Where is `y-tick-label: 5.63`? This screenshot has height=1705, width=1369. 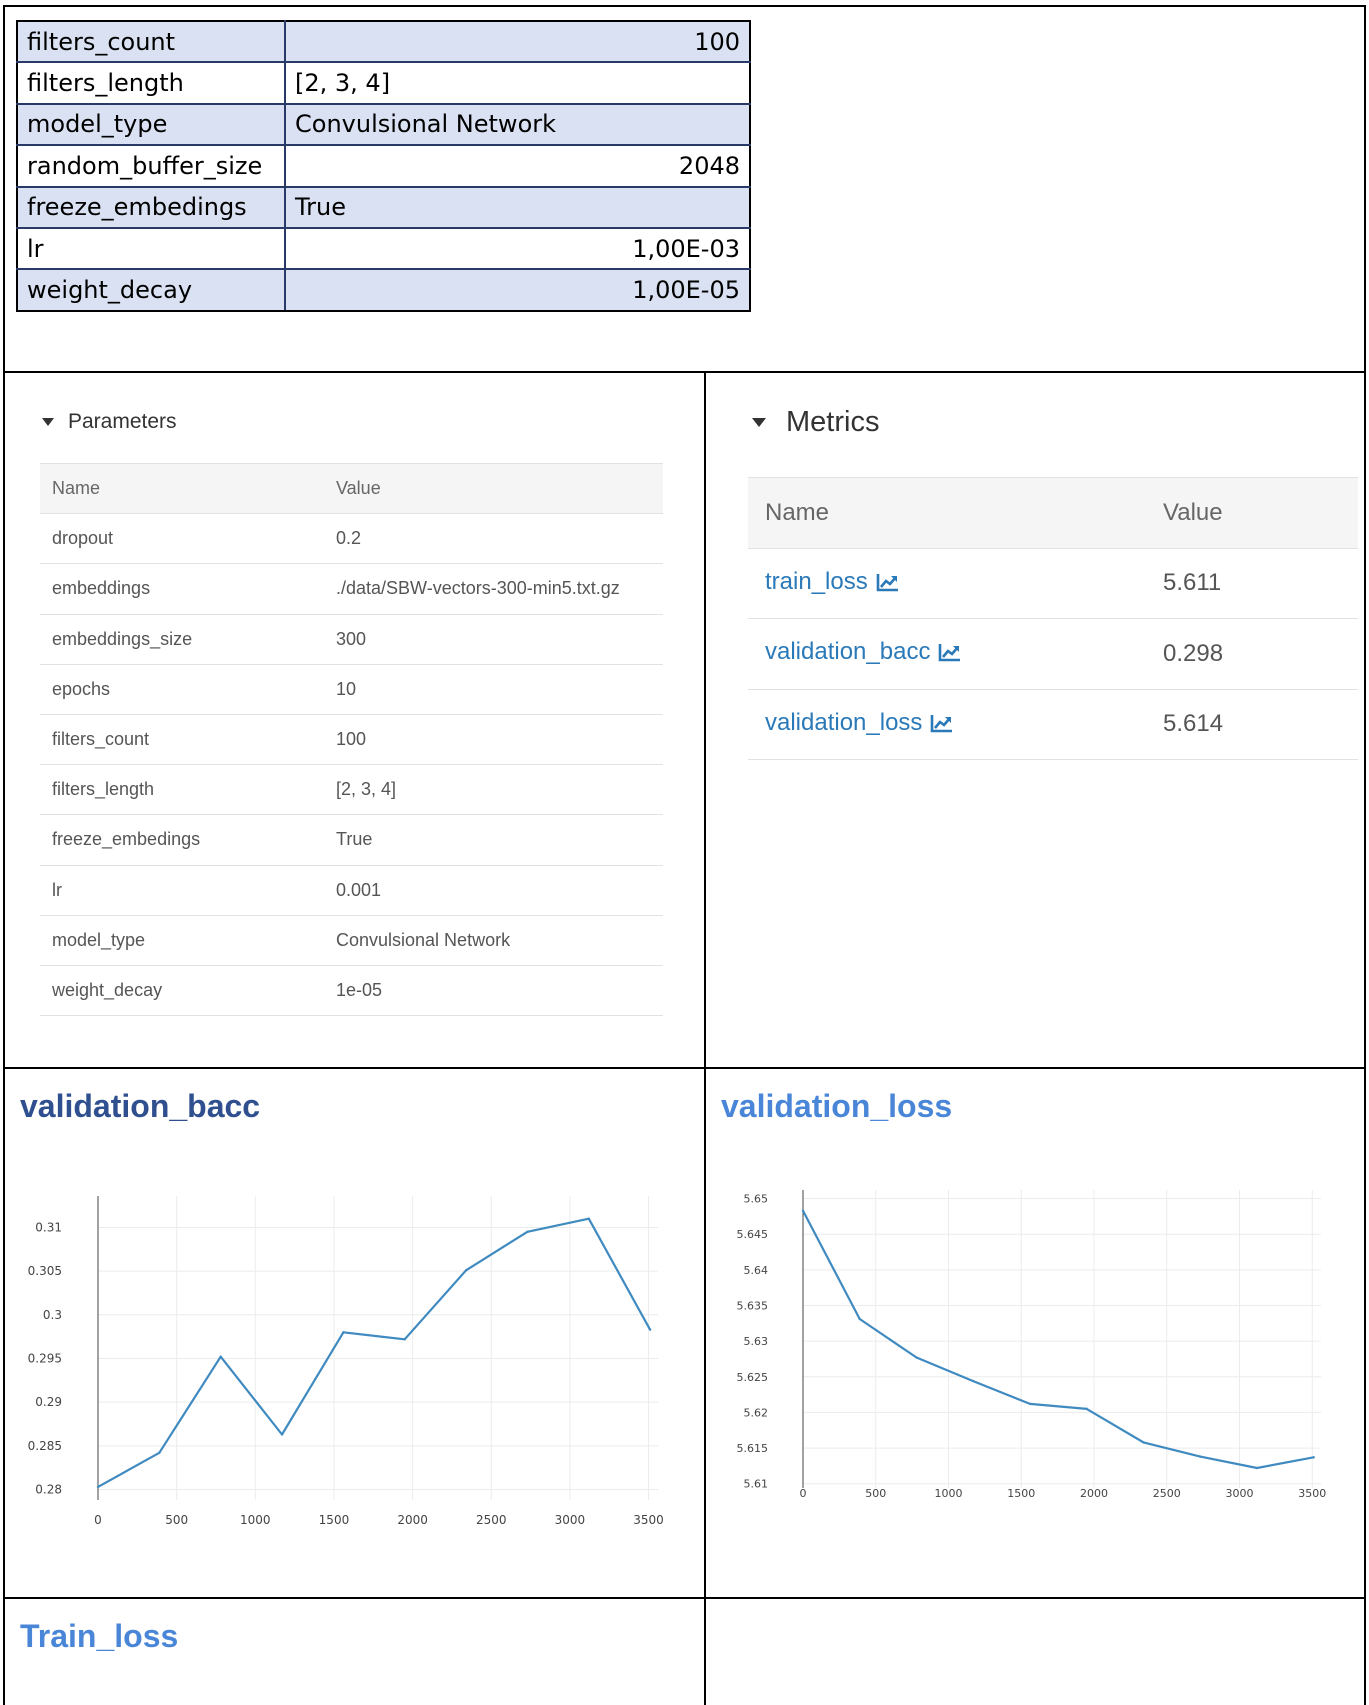
y-tick-label: 5.63 is located at coordinates (756, 1341).